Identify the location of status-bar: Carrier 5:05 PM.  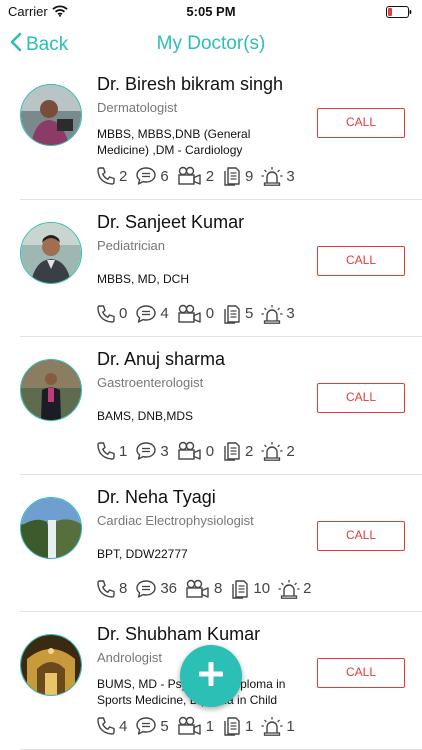
(211, 11).